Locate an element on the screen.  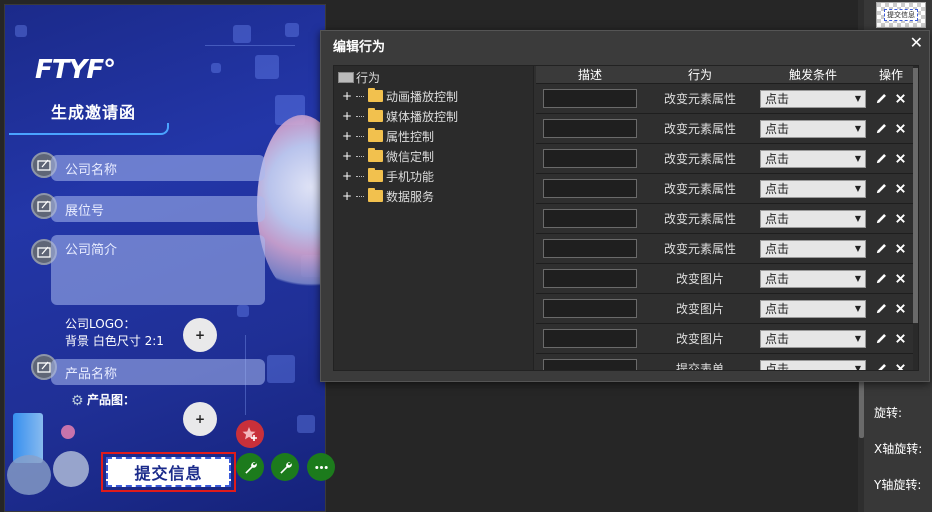
page-title: 生成邀请函 is located at coordinates (94, 112).